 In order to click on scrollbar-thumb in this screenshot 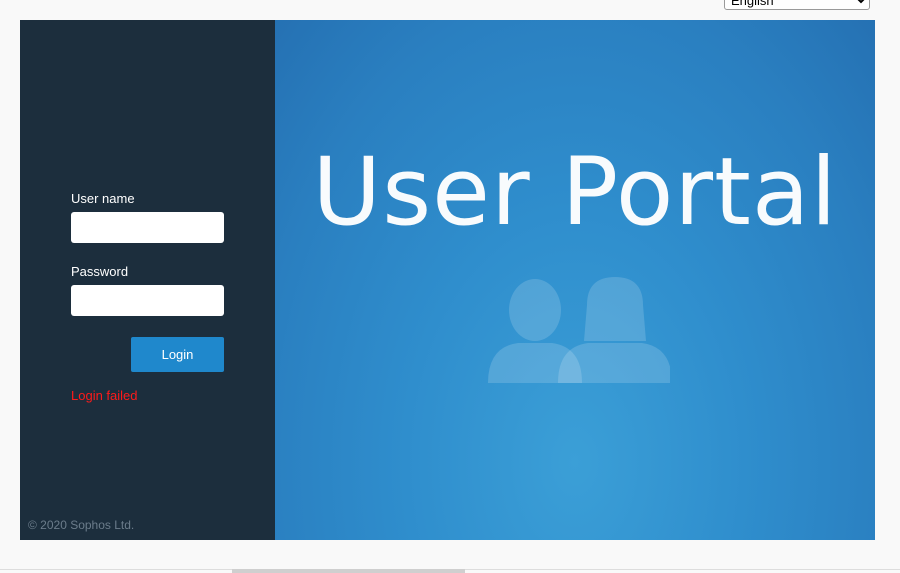, I will do `click(348, 571)`.